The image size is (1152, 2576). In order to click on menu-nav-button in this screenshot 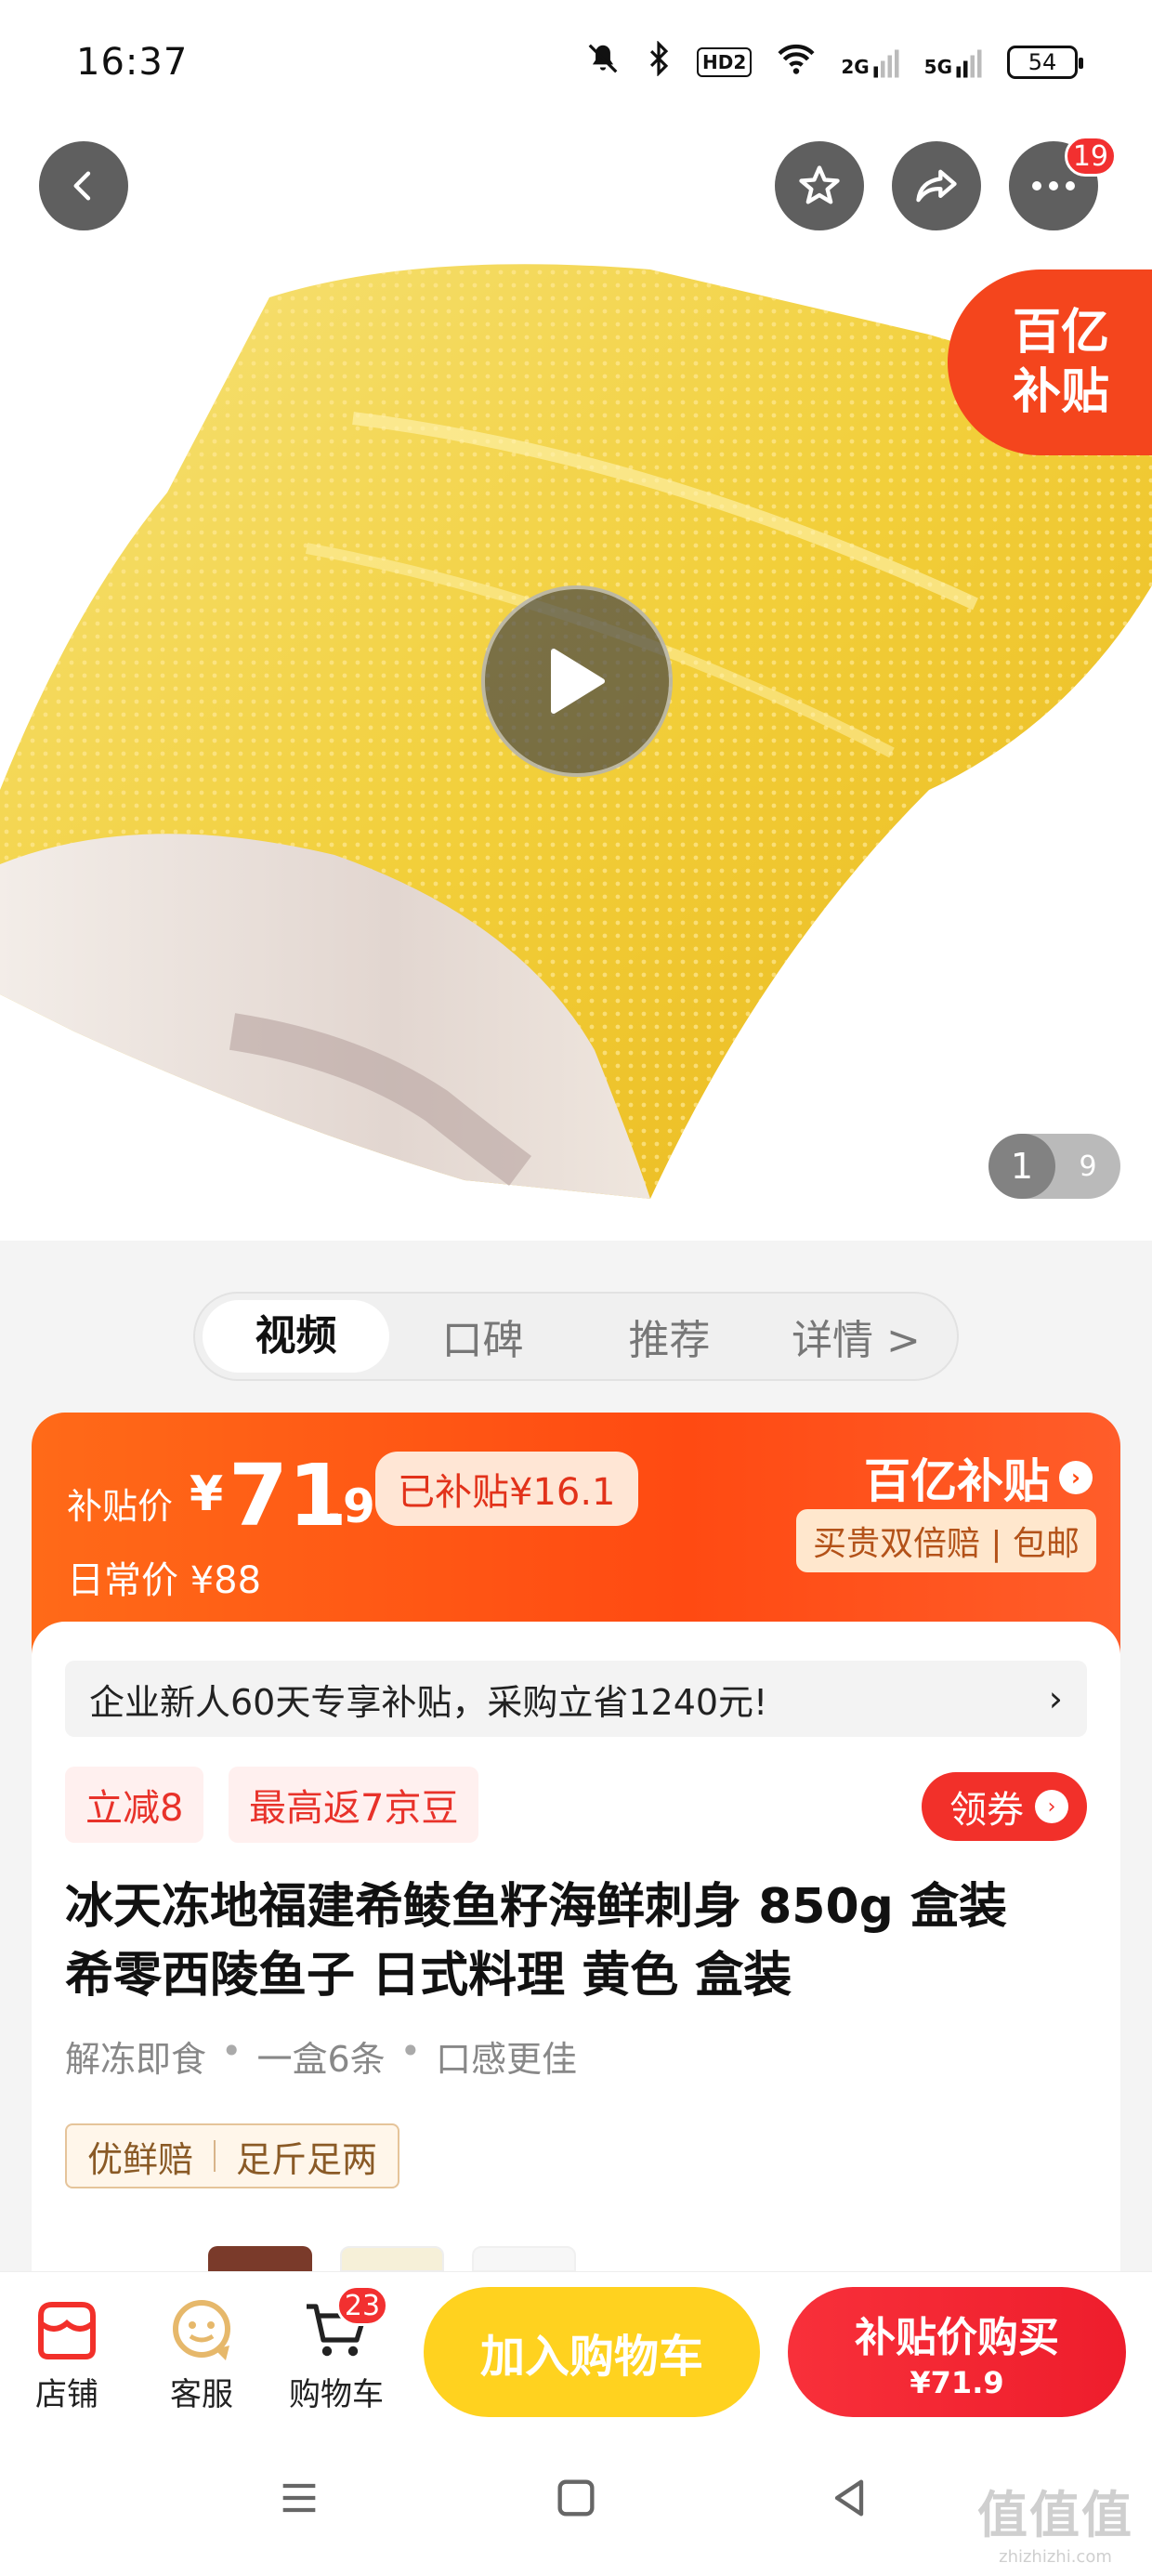, I will do `click(299, 2500)`.